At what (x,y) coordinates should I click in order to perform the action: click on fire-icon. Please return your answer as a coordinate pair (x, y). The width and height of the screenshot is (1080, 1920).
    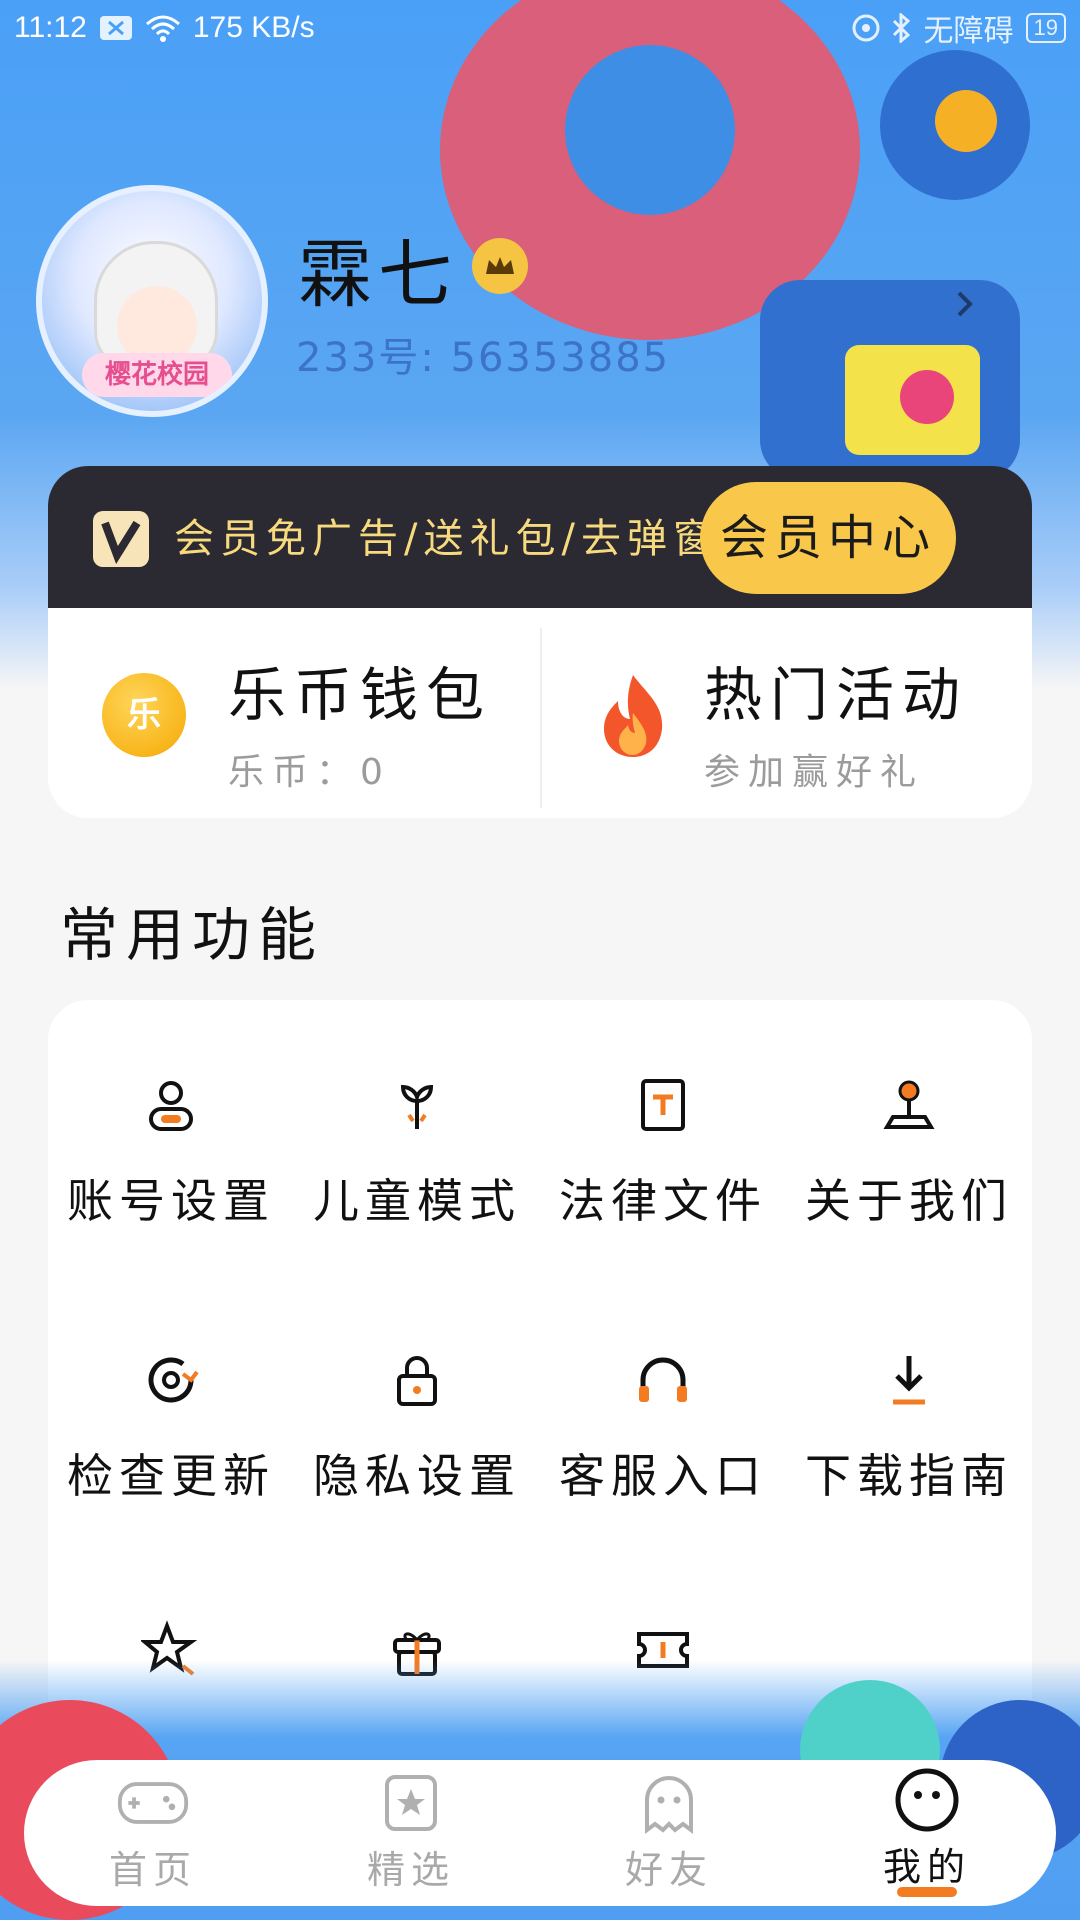
    Looking at the image, I should click on (633, 716).